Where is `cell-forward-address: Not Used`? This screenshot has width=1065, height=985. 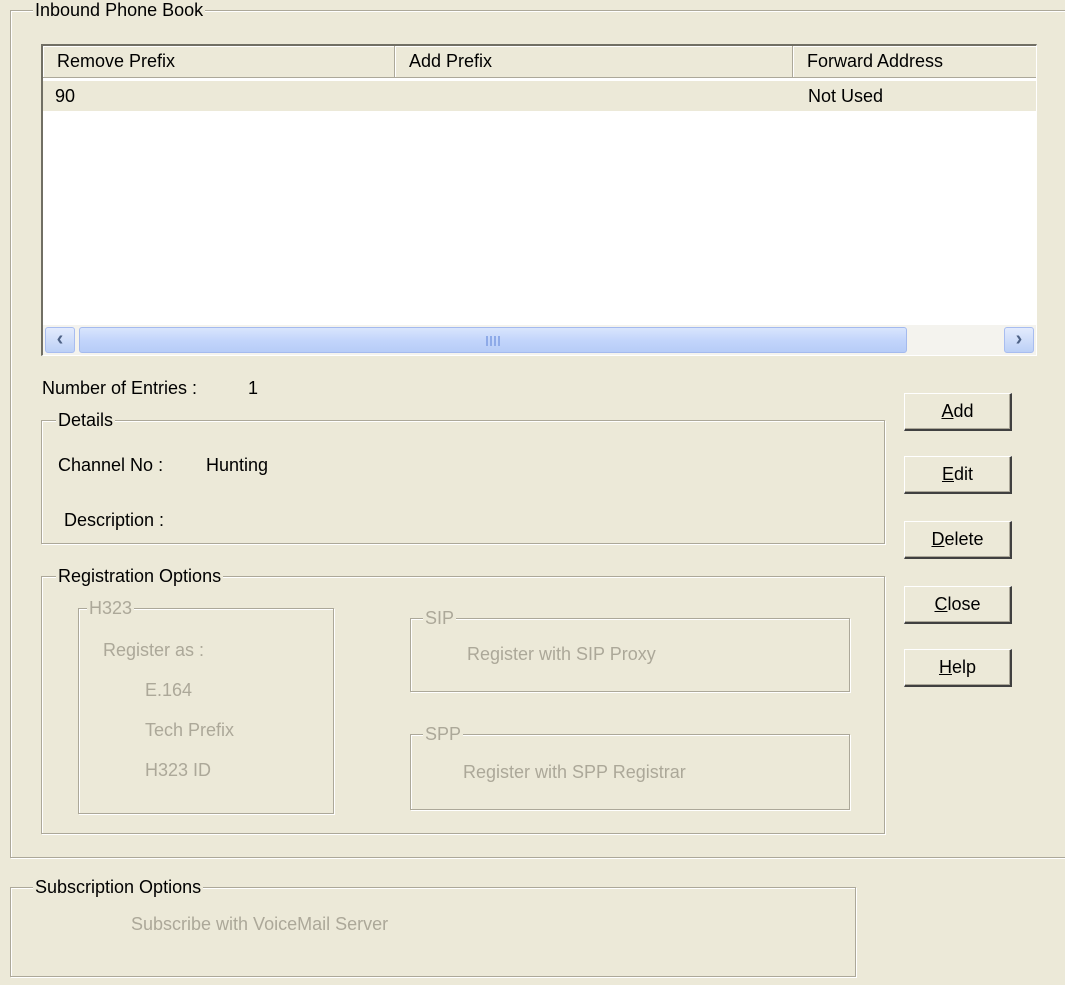 cell-forward-address: Not Used is located at coordinates (846, 96).